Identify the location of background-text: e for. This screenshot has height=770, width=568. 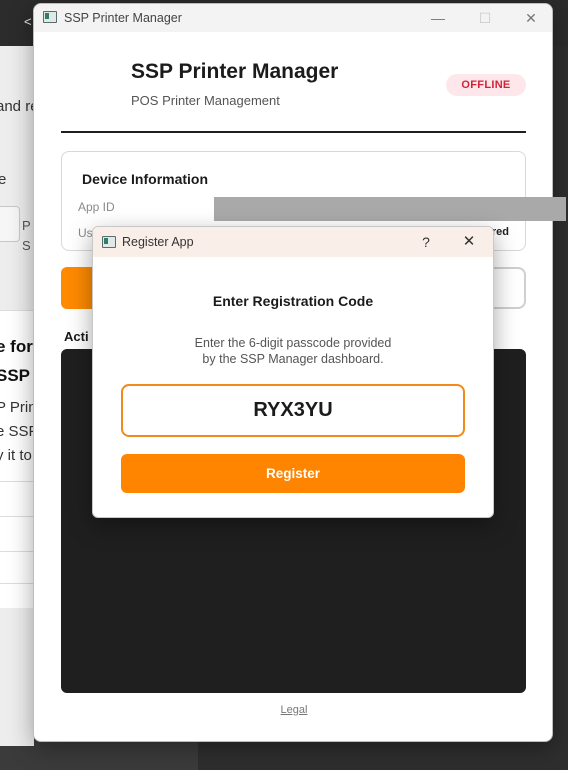
(16, 346).